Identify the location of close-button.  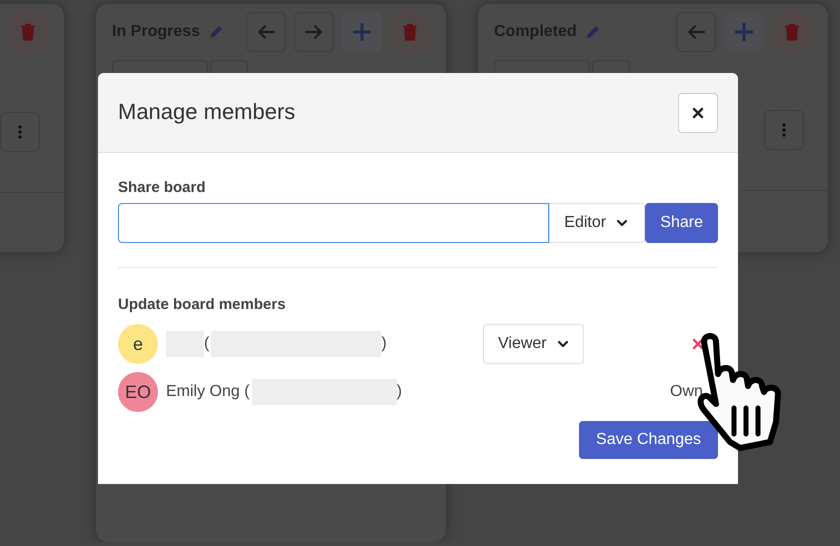
(698, 112).